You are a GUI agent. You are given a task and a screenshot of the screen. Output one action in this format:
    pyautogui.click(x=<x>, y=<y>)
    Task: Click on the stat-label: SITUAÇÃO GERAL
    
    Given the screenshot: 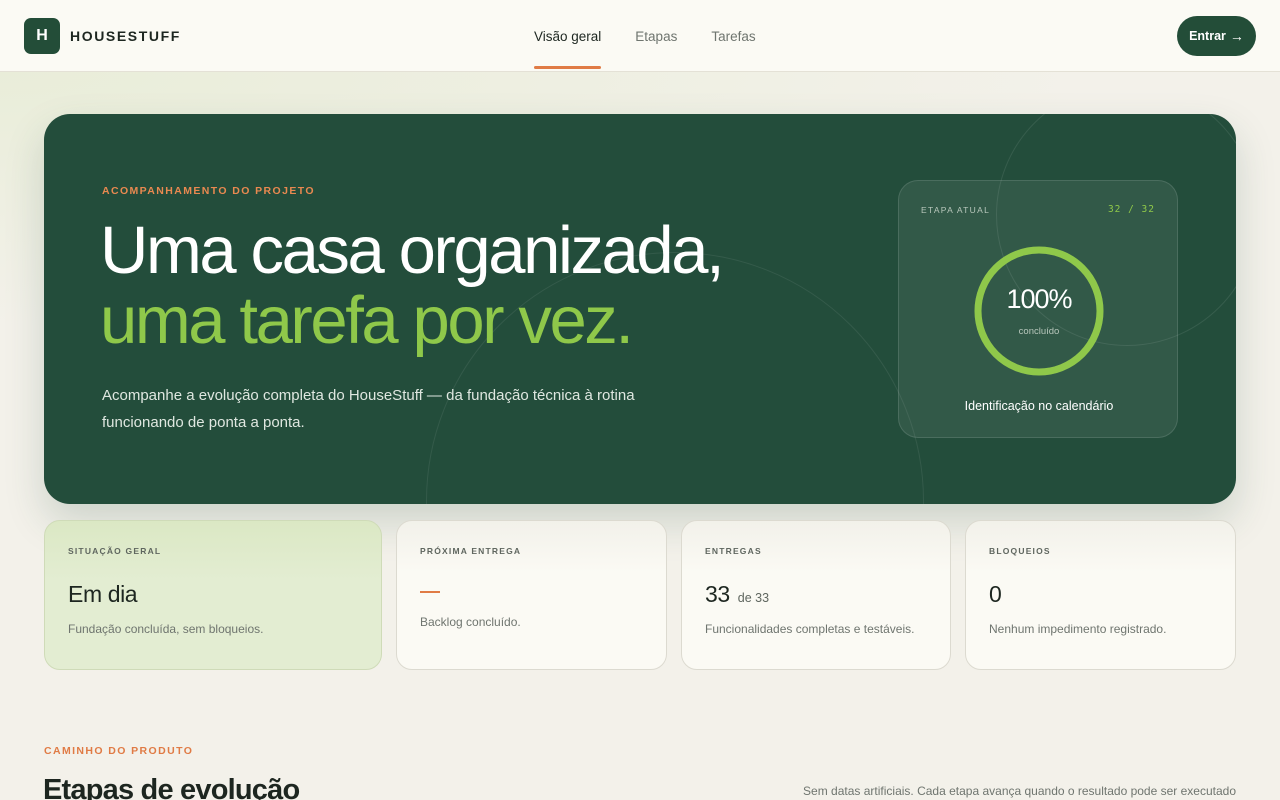 What is the action you would take?
    pyautogui.click(x=115, y=551)
    